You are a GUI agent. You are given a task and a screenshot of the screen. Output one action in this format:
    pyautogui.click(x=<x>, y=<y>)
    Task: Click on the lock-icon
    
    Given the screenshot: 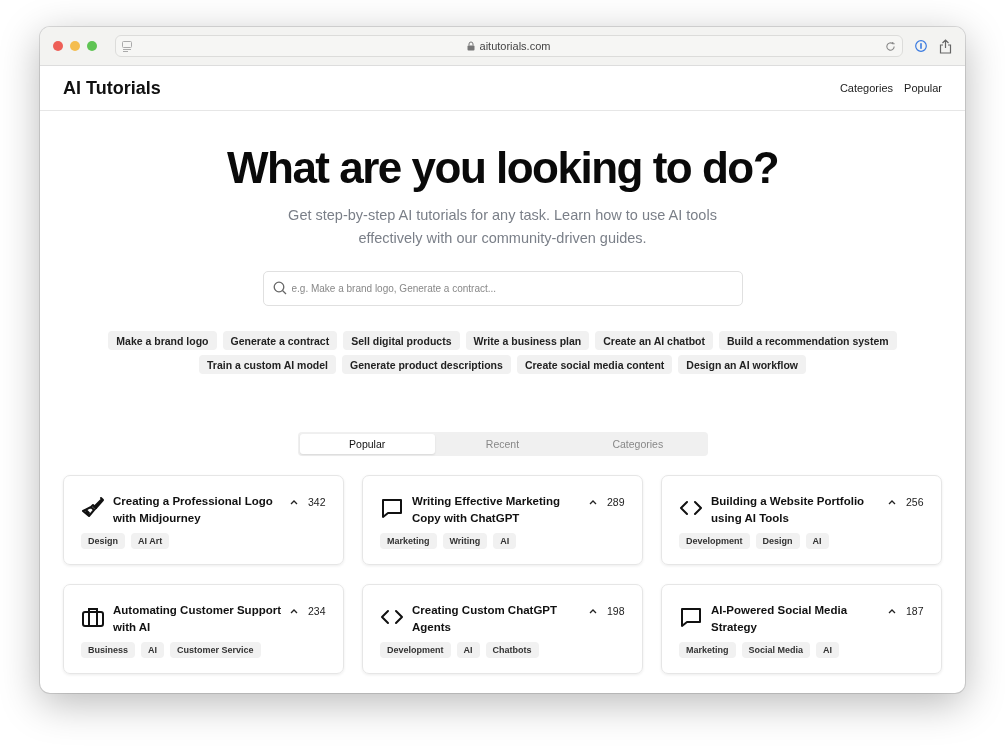 What is the action you would take?
    pyautogui.click(x=470, y=46)
    